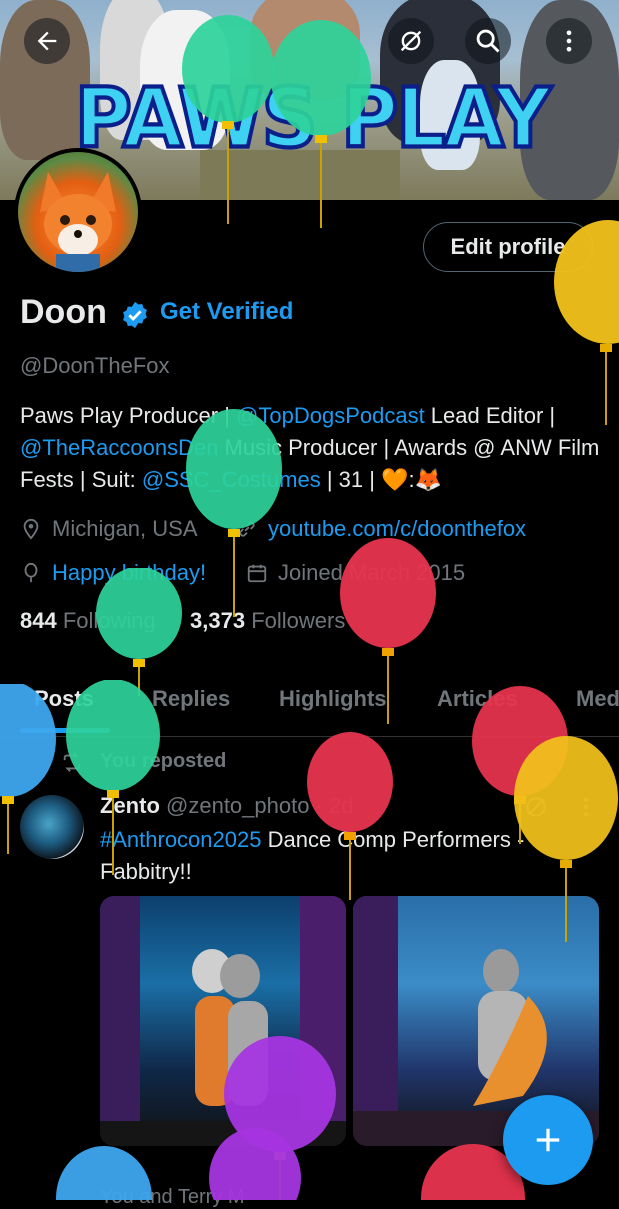 This screenshot has width=619, height=1209. What do you see at coordinates (330, 415) in the screenshot?
I see `bio-mention-topdogs: @TopDogsPodcast` at bounding box center [330, 415].